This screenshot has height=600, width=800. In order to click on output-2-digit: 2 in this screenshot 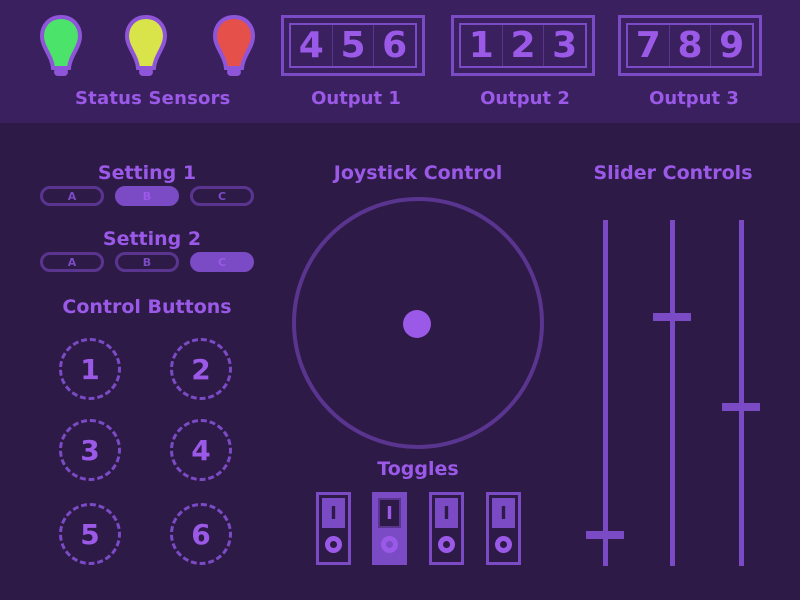, I will do `click(524, 45)`.